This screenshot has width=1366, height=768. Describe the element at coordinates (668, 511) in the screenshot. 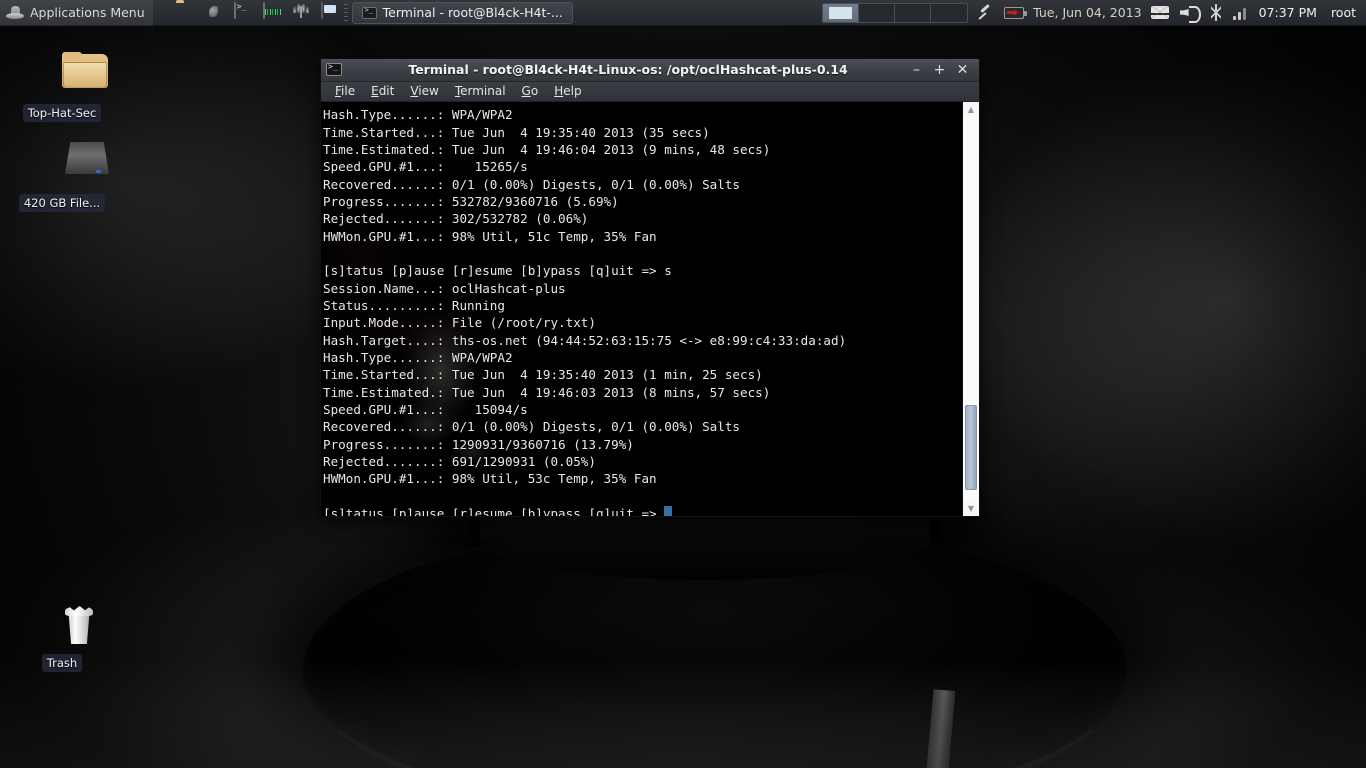

I see `terminal-cursor` at that location.